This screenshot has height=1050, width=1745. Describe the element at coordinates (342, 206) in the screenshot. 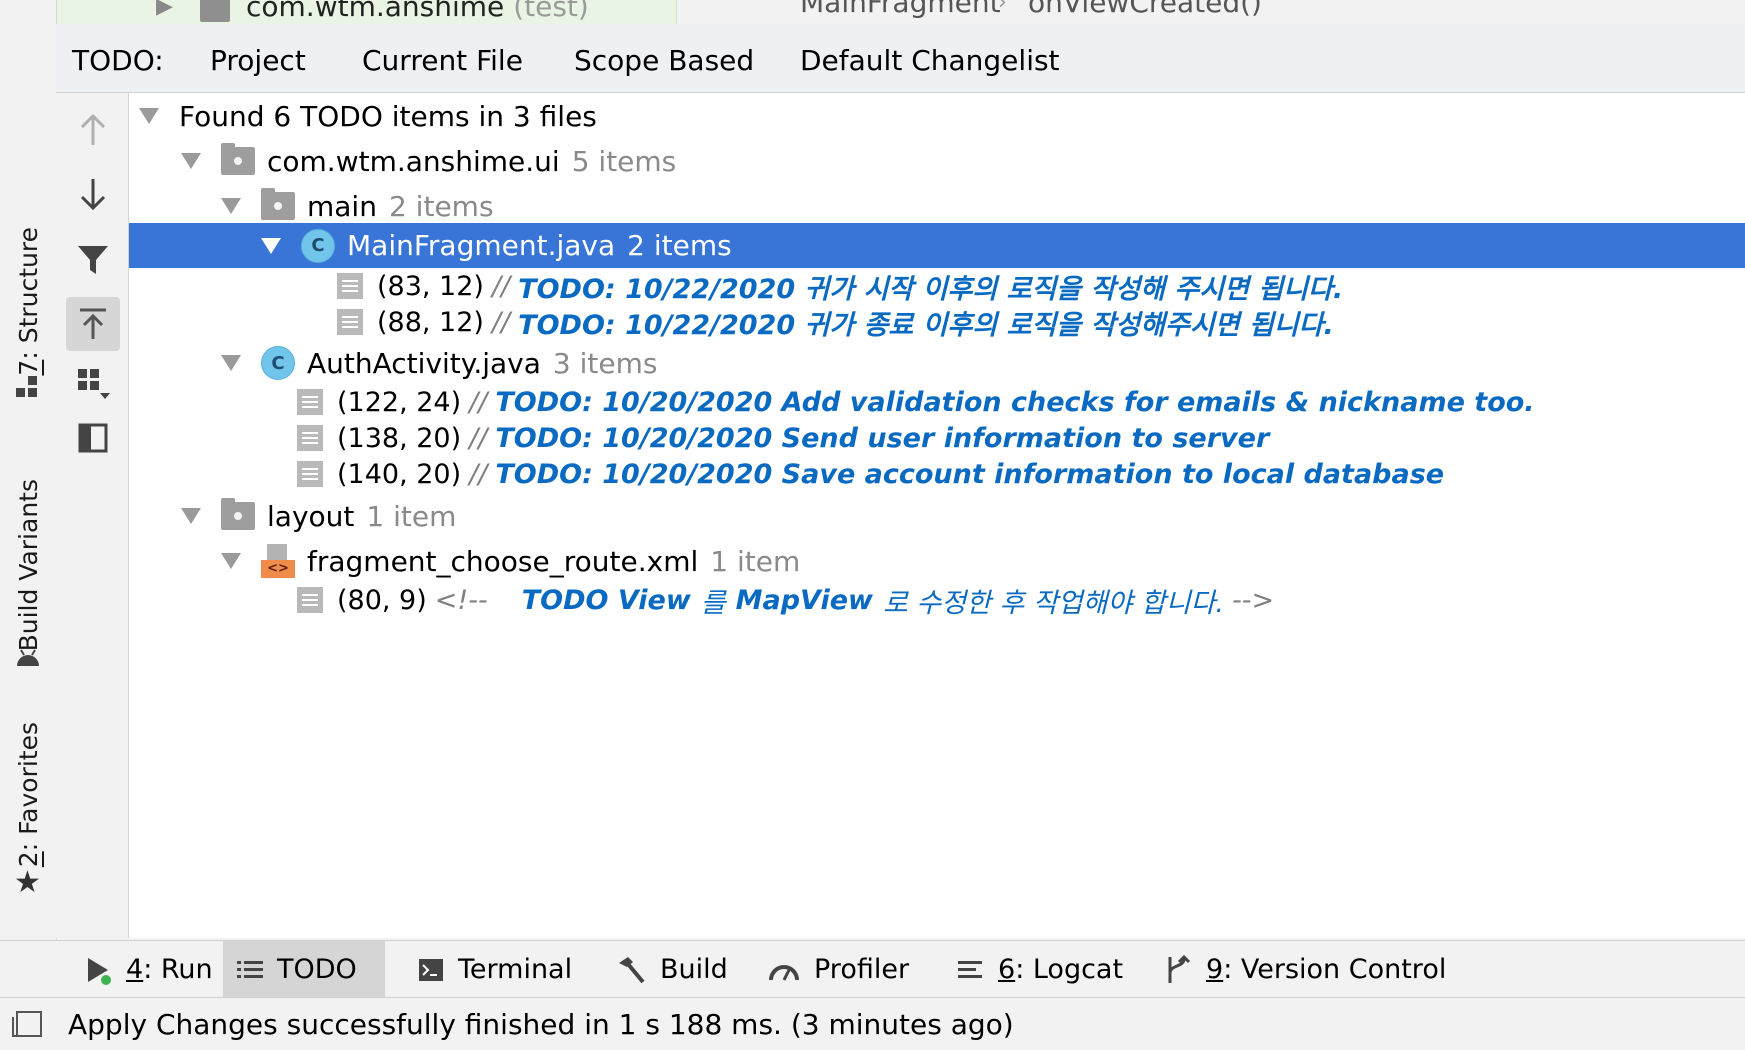

I see `node-name: main` at that location.